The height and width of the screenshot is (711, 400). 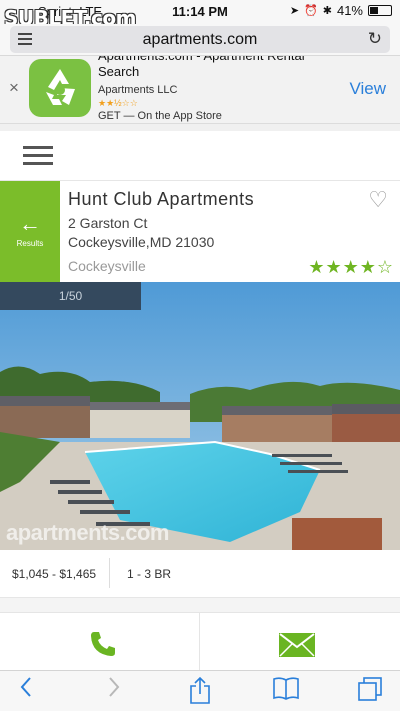 I want to click on address-line-2: Cockeysville,MD 21030, so click(x=141, y=242).